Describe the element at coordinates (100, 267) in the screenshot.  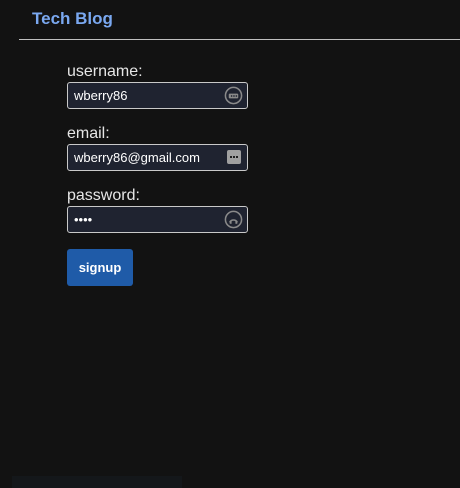
I see `signup-button: signup` at that location.